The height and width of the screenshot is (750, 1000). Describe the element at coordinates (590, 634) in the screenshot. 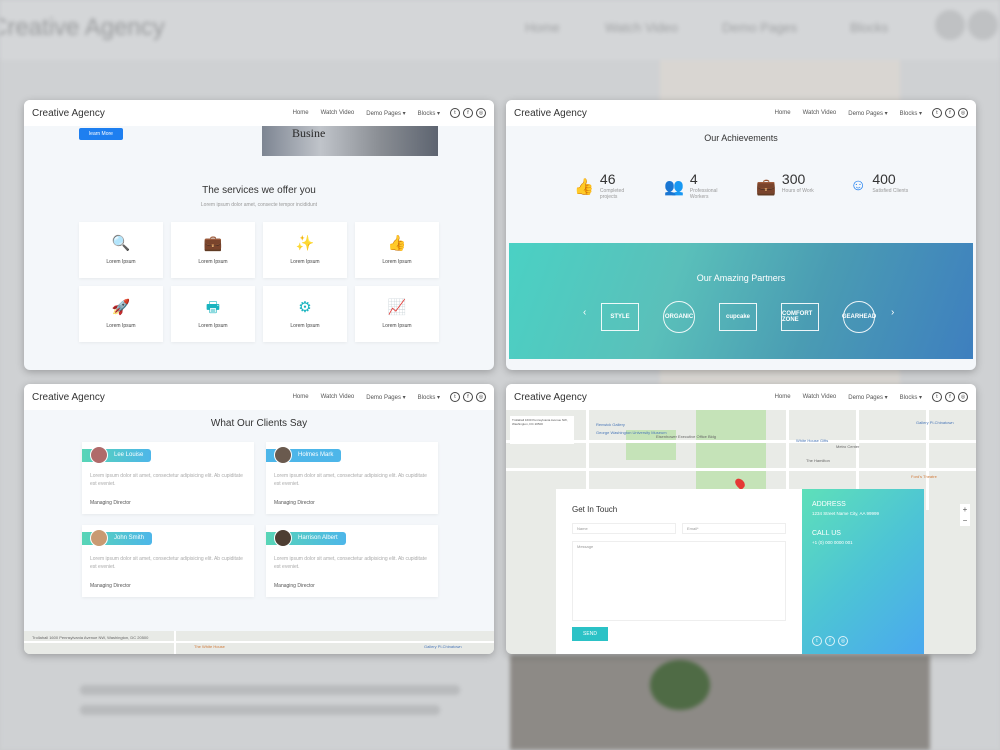

I see `send-button: SEND` at that location.